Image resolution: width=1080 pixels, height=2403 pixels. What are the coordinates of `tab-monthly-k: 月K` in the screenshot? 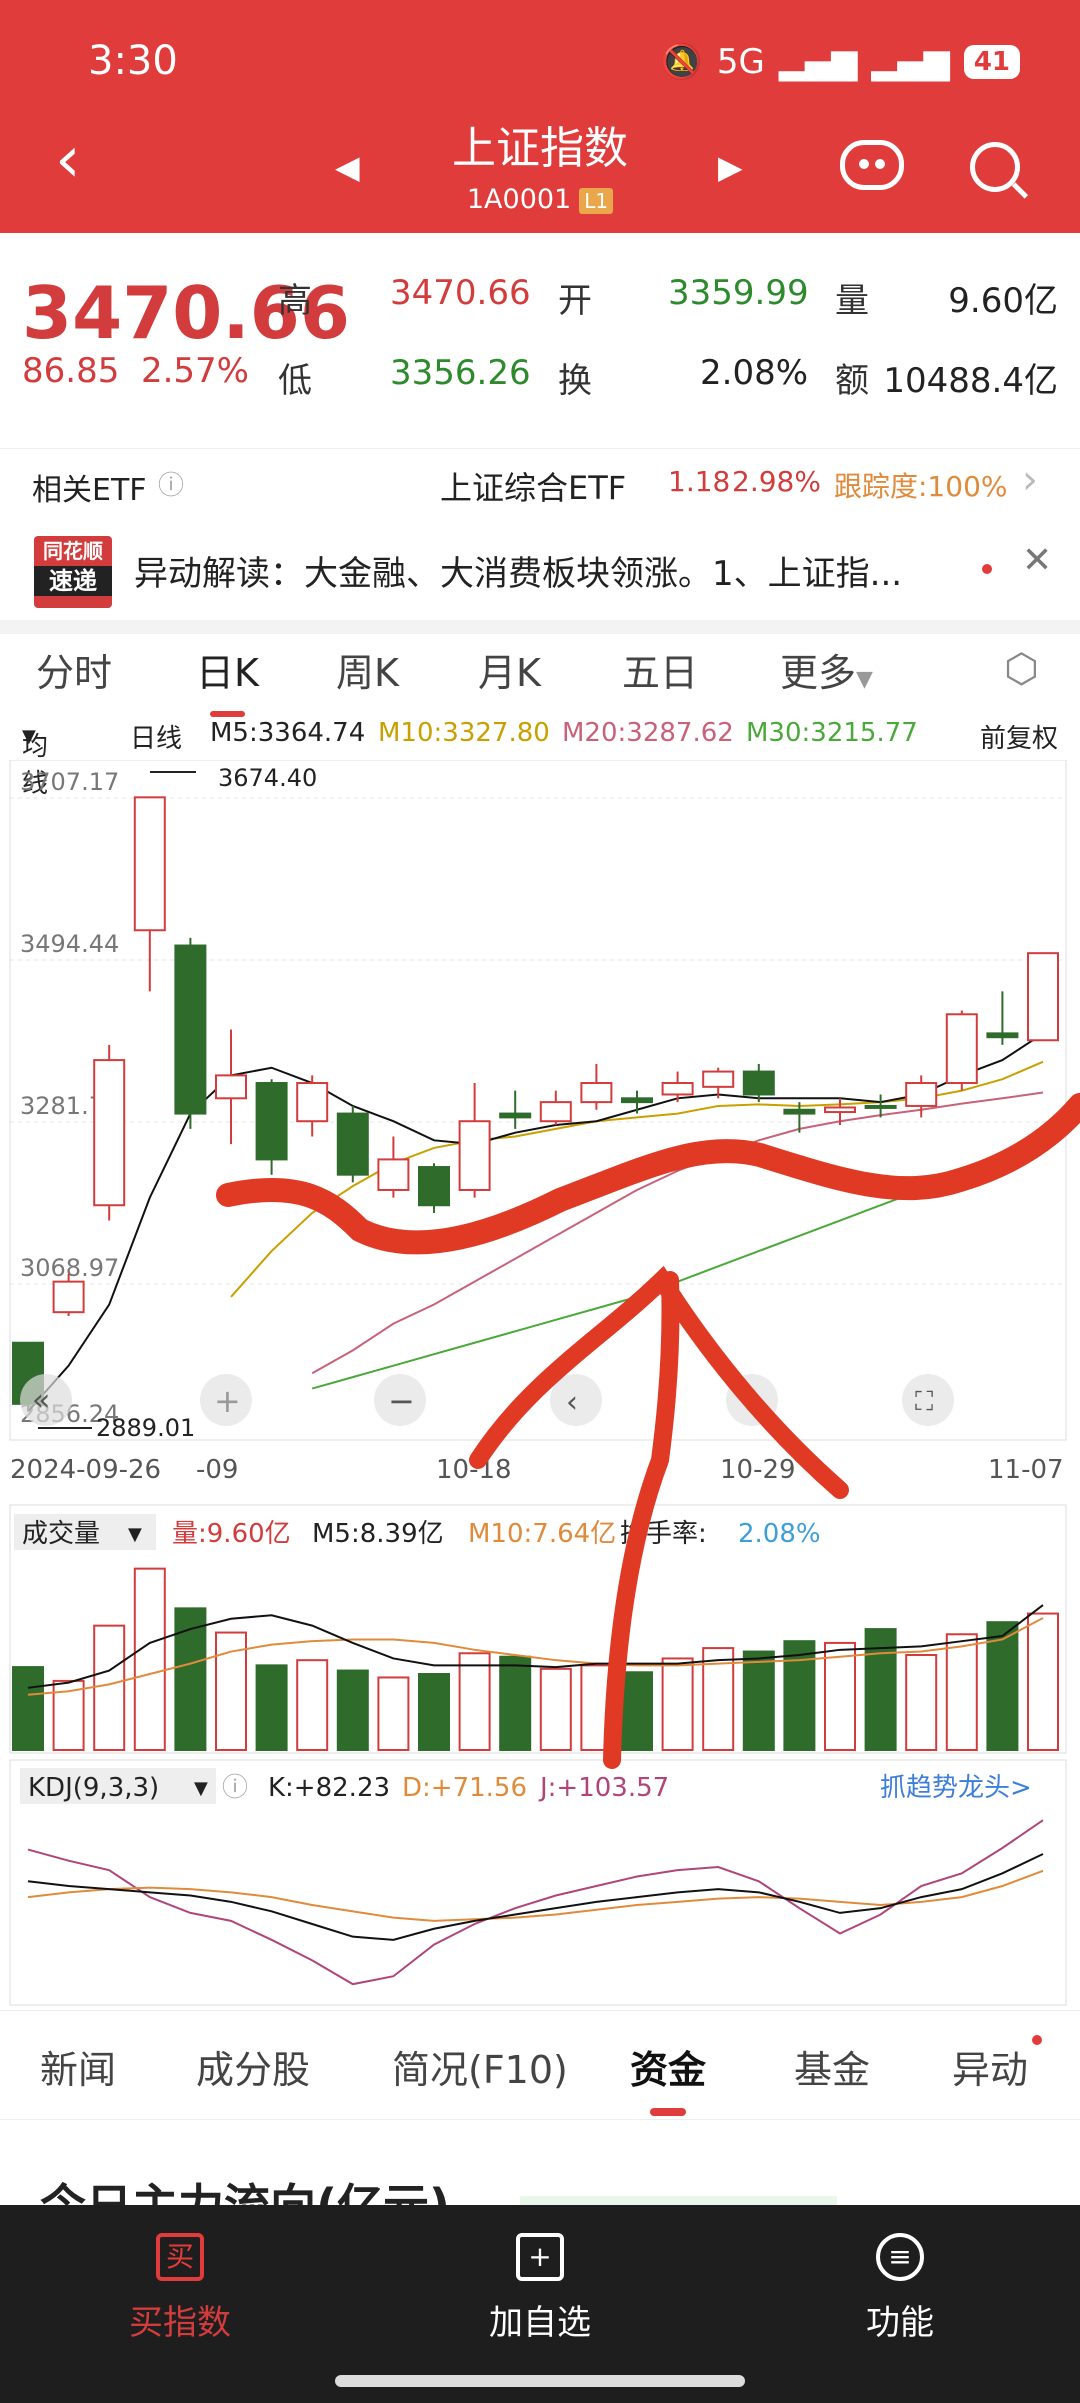 It's located at (509, 669).